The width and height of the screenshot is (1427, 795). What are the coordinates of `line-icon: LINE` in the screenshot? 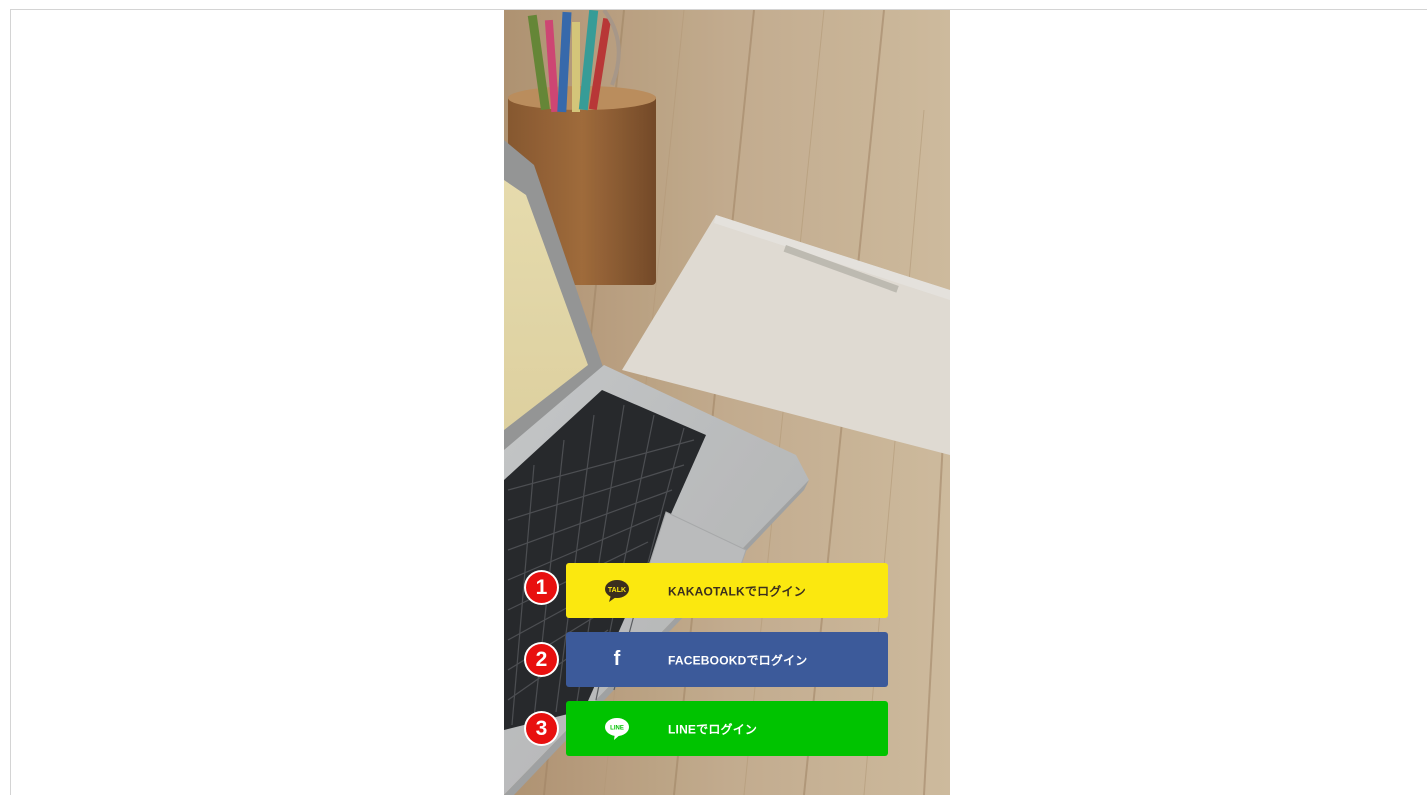 It's located at (617, 729).